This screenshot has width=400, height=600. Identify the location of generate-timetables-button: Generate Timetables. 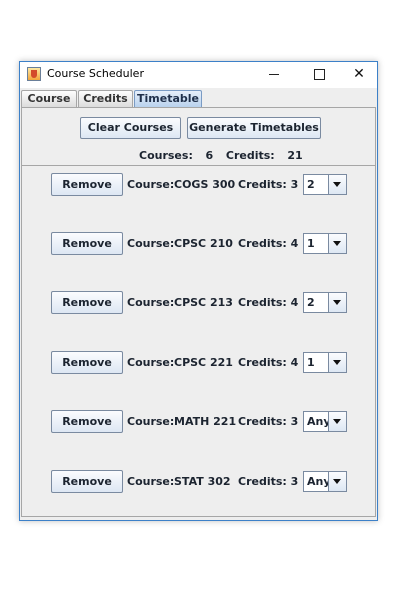
(254, 128).